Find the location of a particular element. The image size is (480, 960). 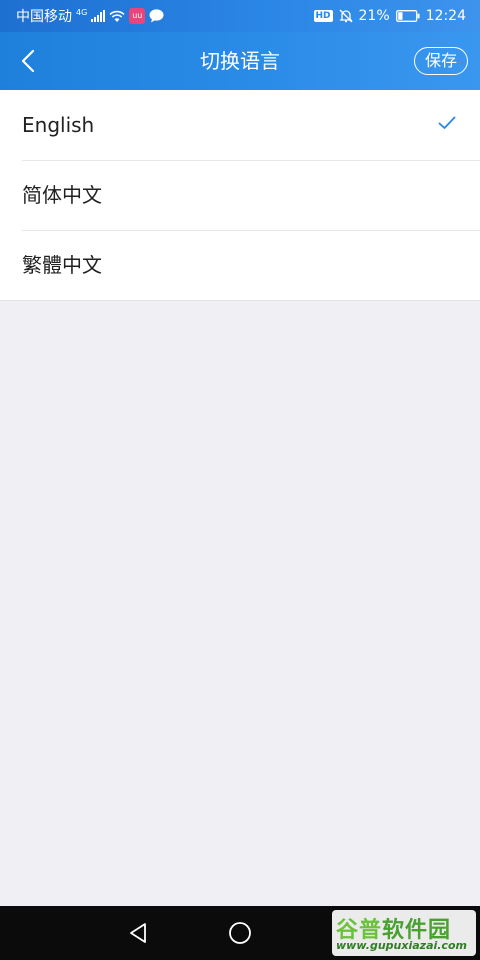

language-item-simplified-chinese: 简体中文 is located at coordinates (240, 195).